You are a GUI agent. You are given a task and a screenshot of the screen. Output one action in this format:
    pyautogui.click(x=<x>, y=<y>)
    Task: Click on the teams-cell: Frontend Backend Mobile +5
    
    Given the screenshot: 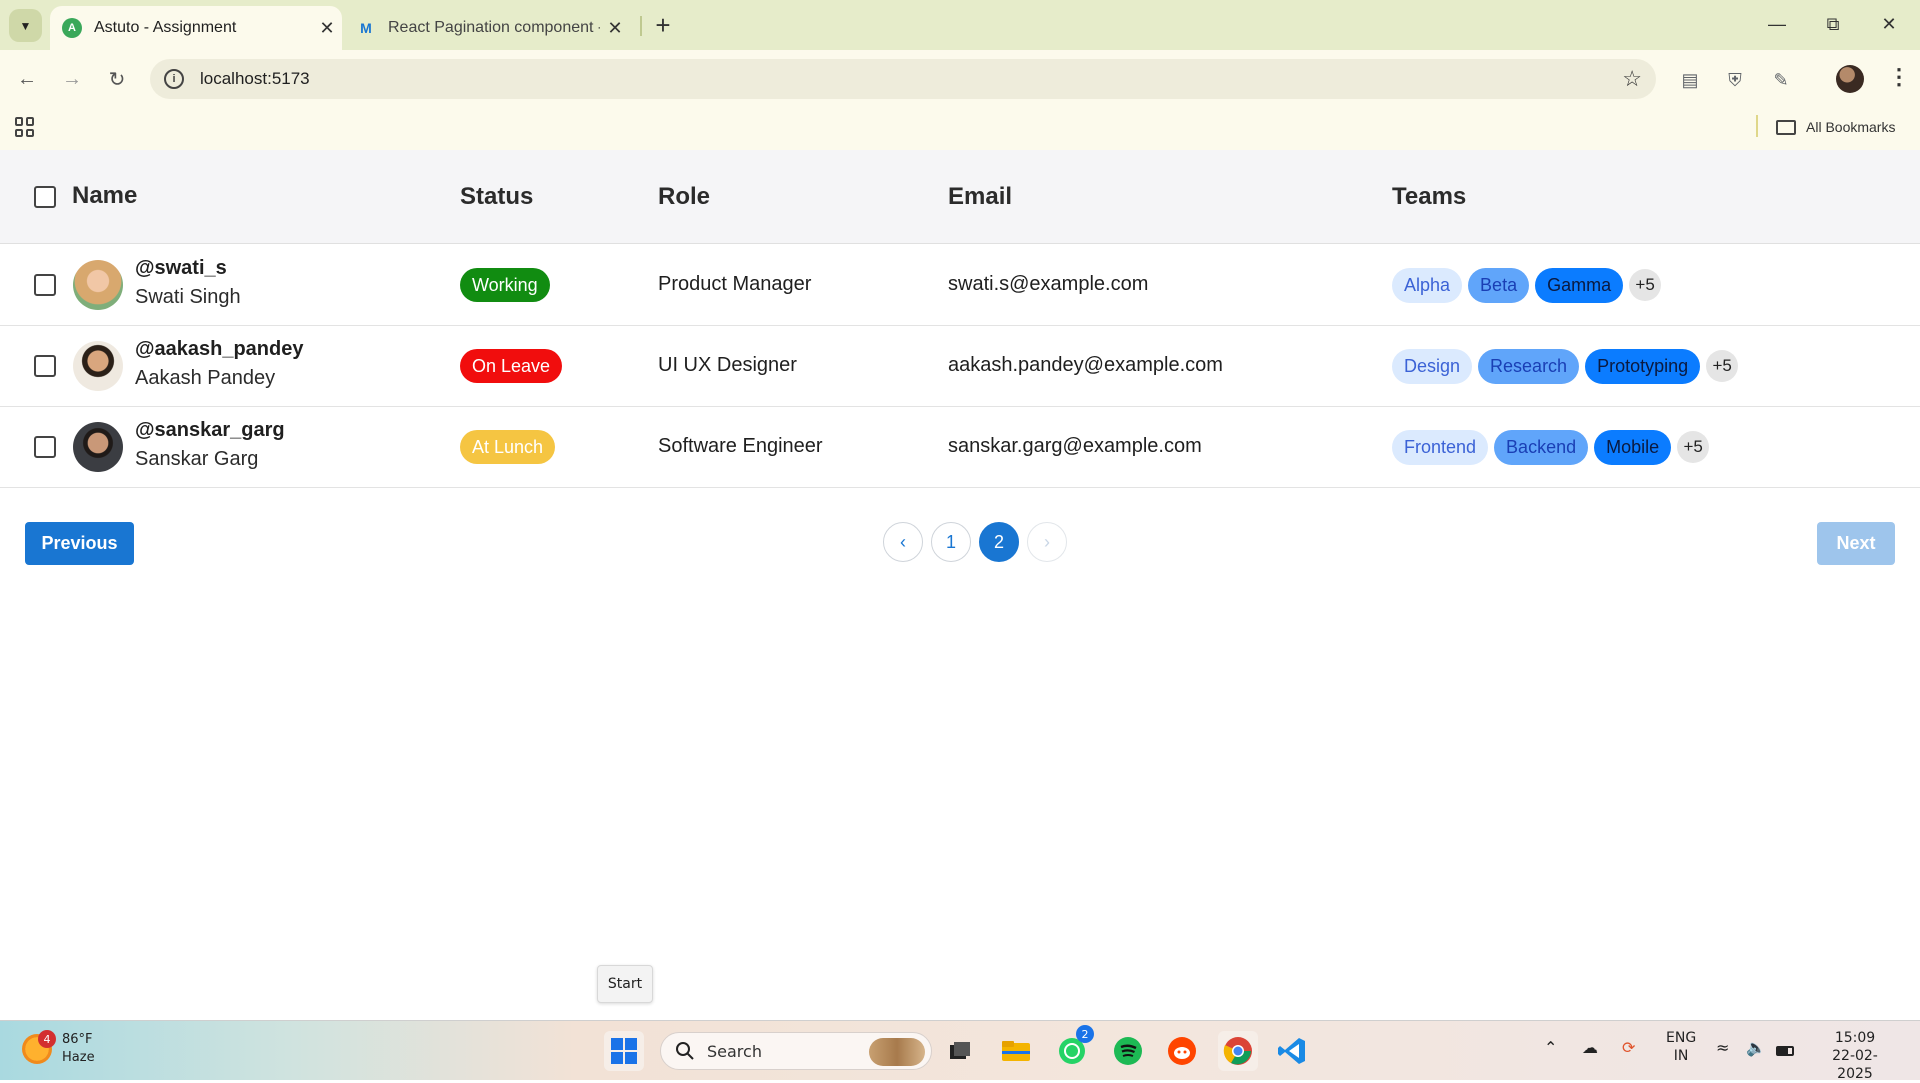 What is the action you would take?
    pyautogui.click(x=1551, y=447)
    